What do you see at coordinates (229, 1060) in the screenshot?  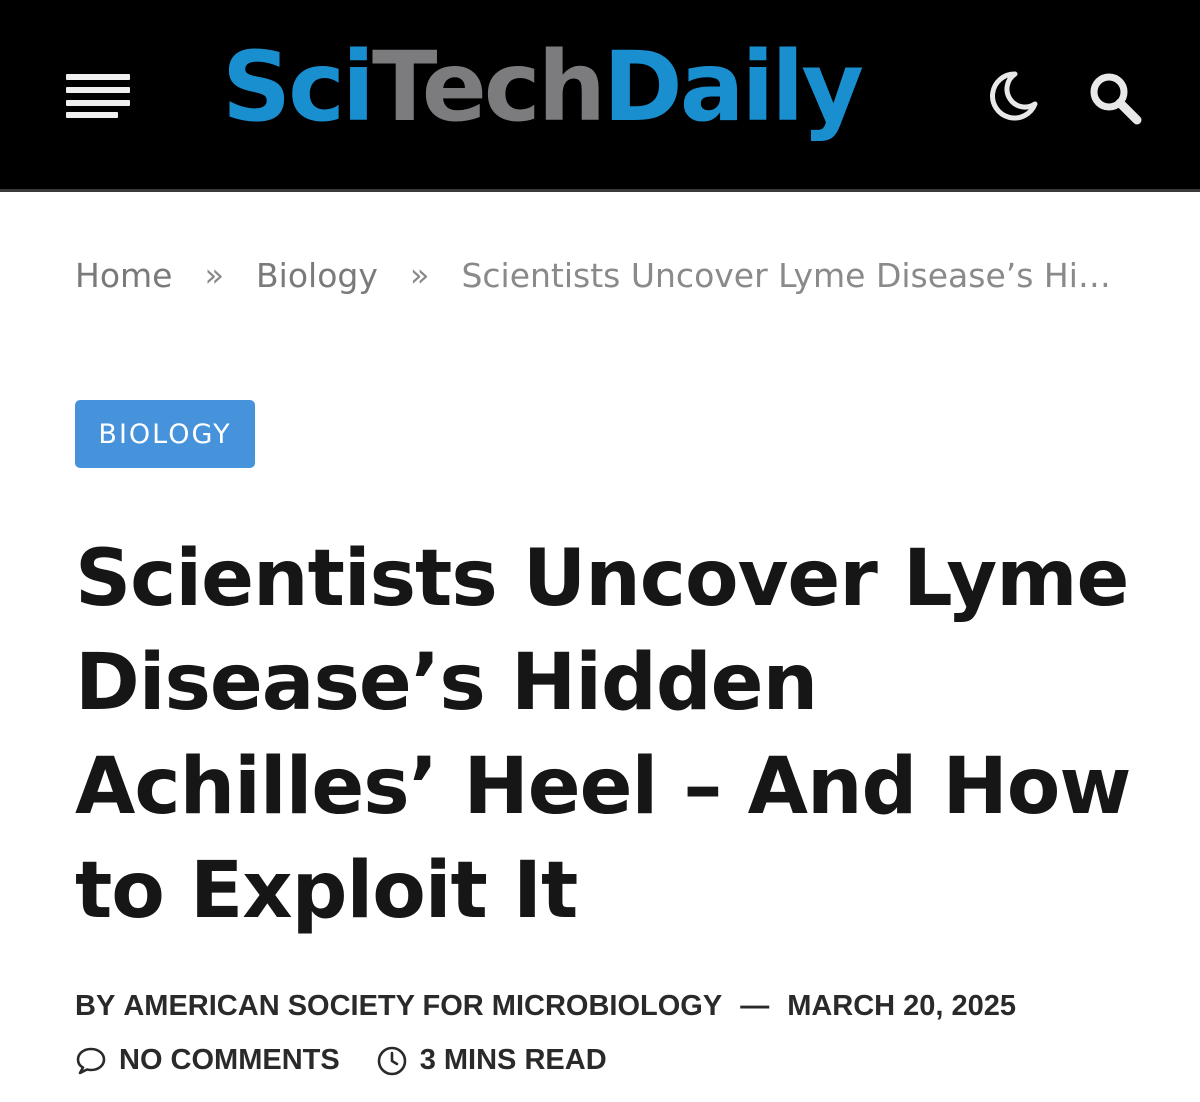 I see `comments-count: NO COMMENTS` at bounding box center [229, 1060].